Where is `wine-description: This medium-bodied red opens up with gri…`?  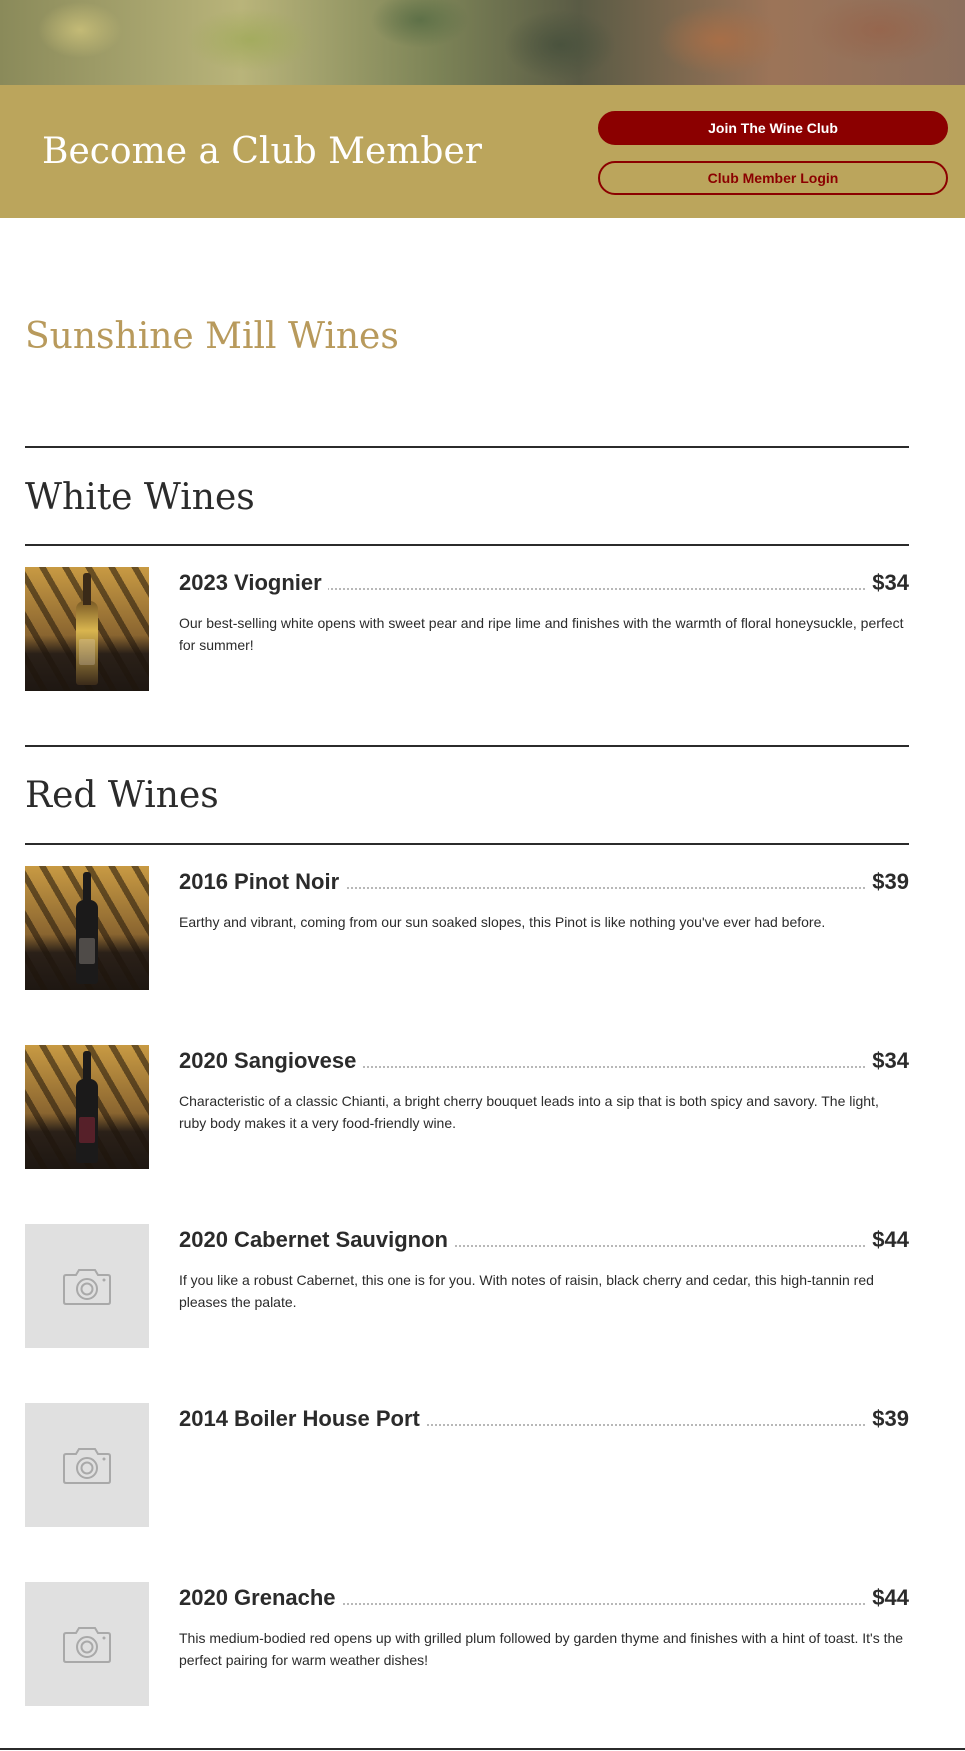 wine-description: This medium-bodied red opens up with gri… is located at coordinates (541, 1649).